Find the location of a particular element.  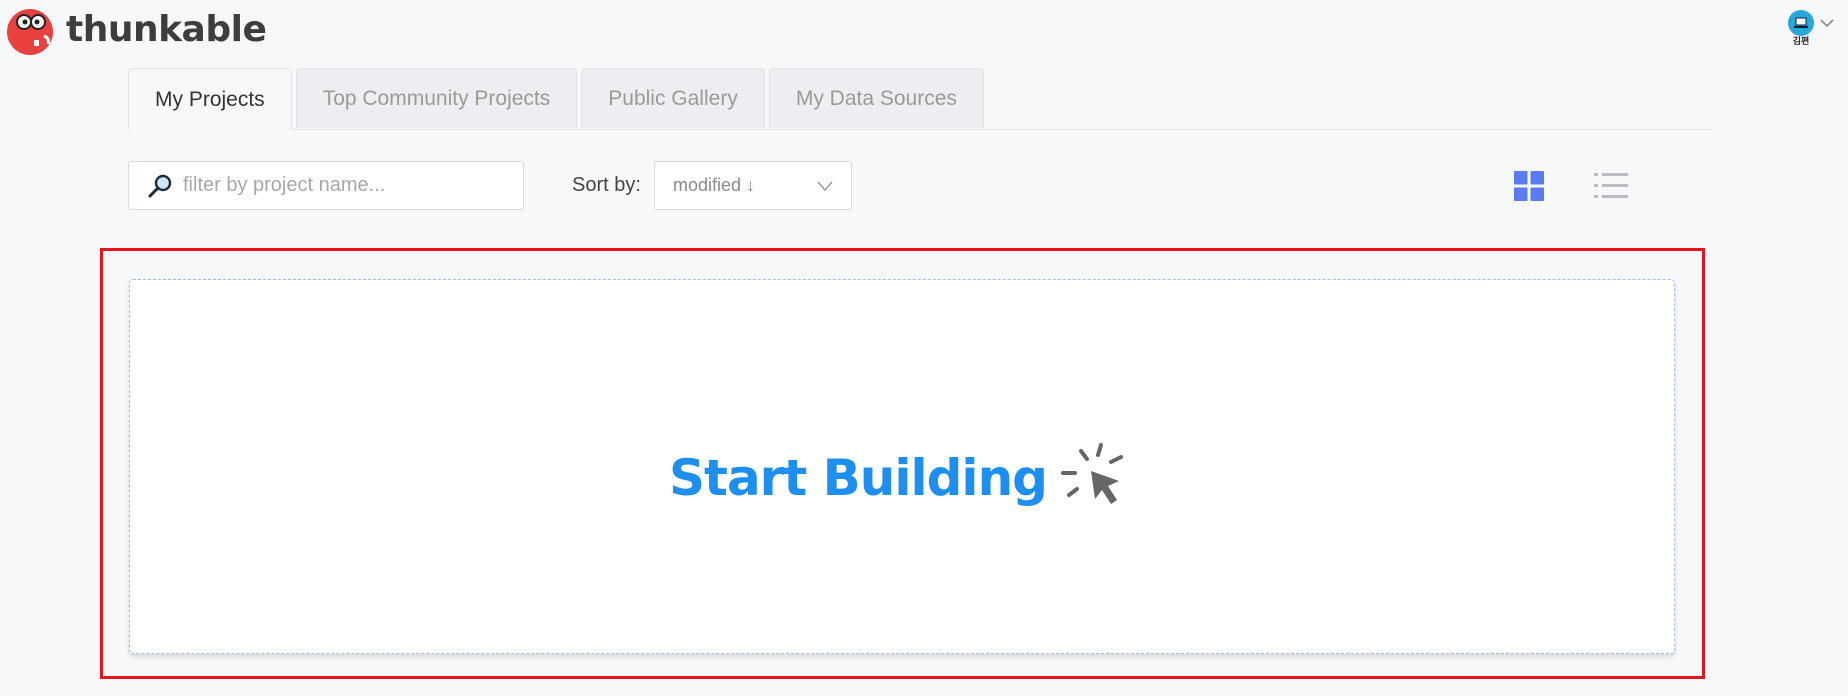

sort-label: Sort by: is located at coordinates (606, 185).